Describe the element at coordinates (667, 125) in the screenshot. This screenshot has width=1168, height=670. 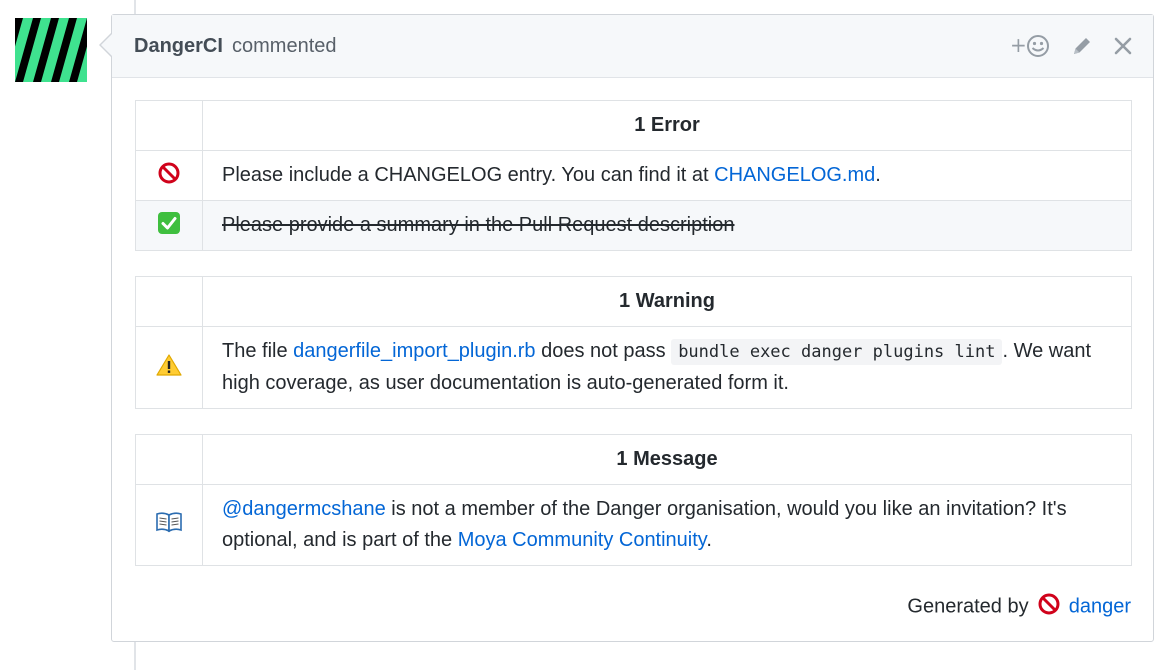
I see `table-header: 1 Error` at that location.